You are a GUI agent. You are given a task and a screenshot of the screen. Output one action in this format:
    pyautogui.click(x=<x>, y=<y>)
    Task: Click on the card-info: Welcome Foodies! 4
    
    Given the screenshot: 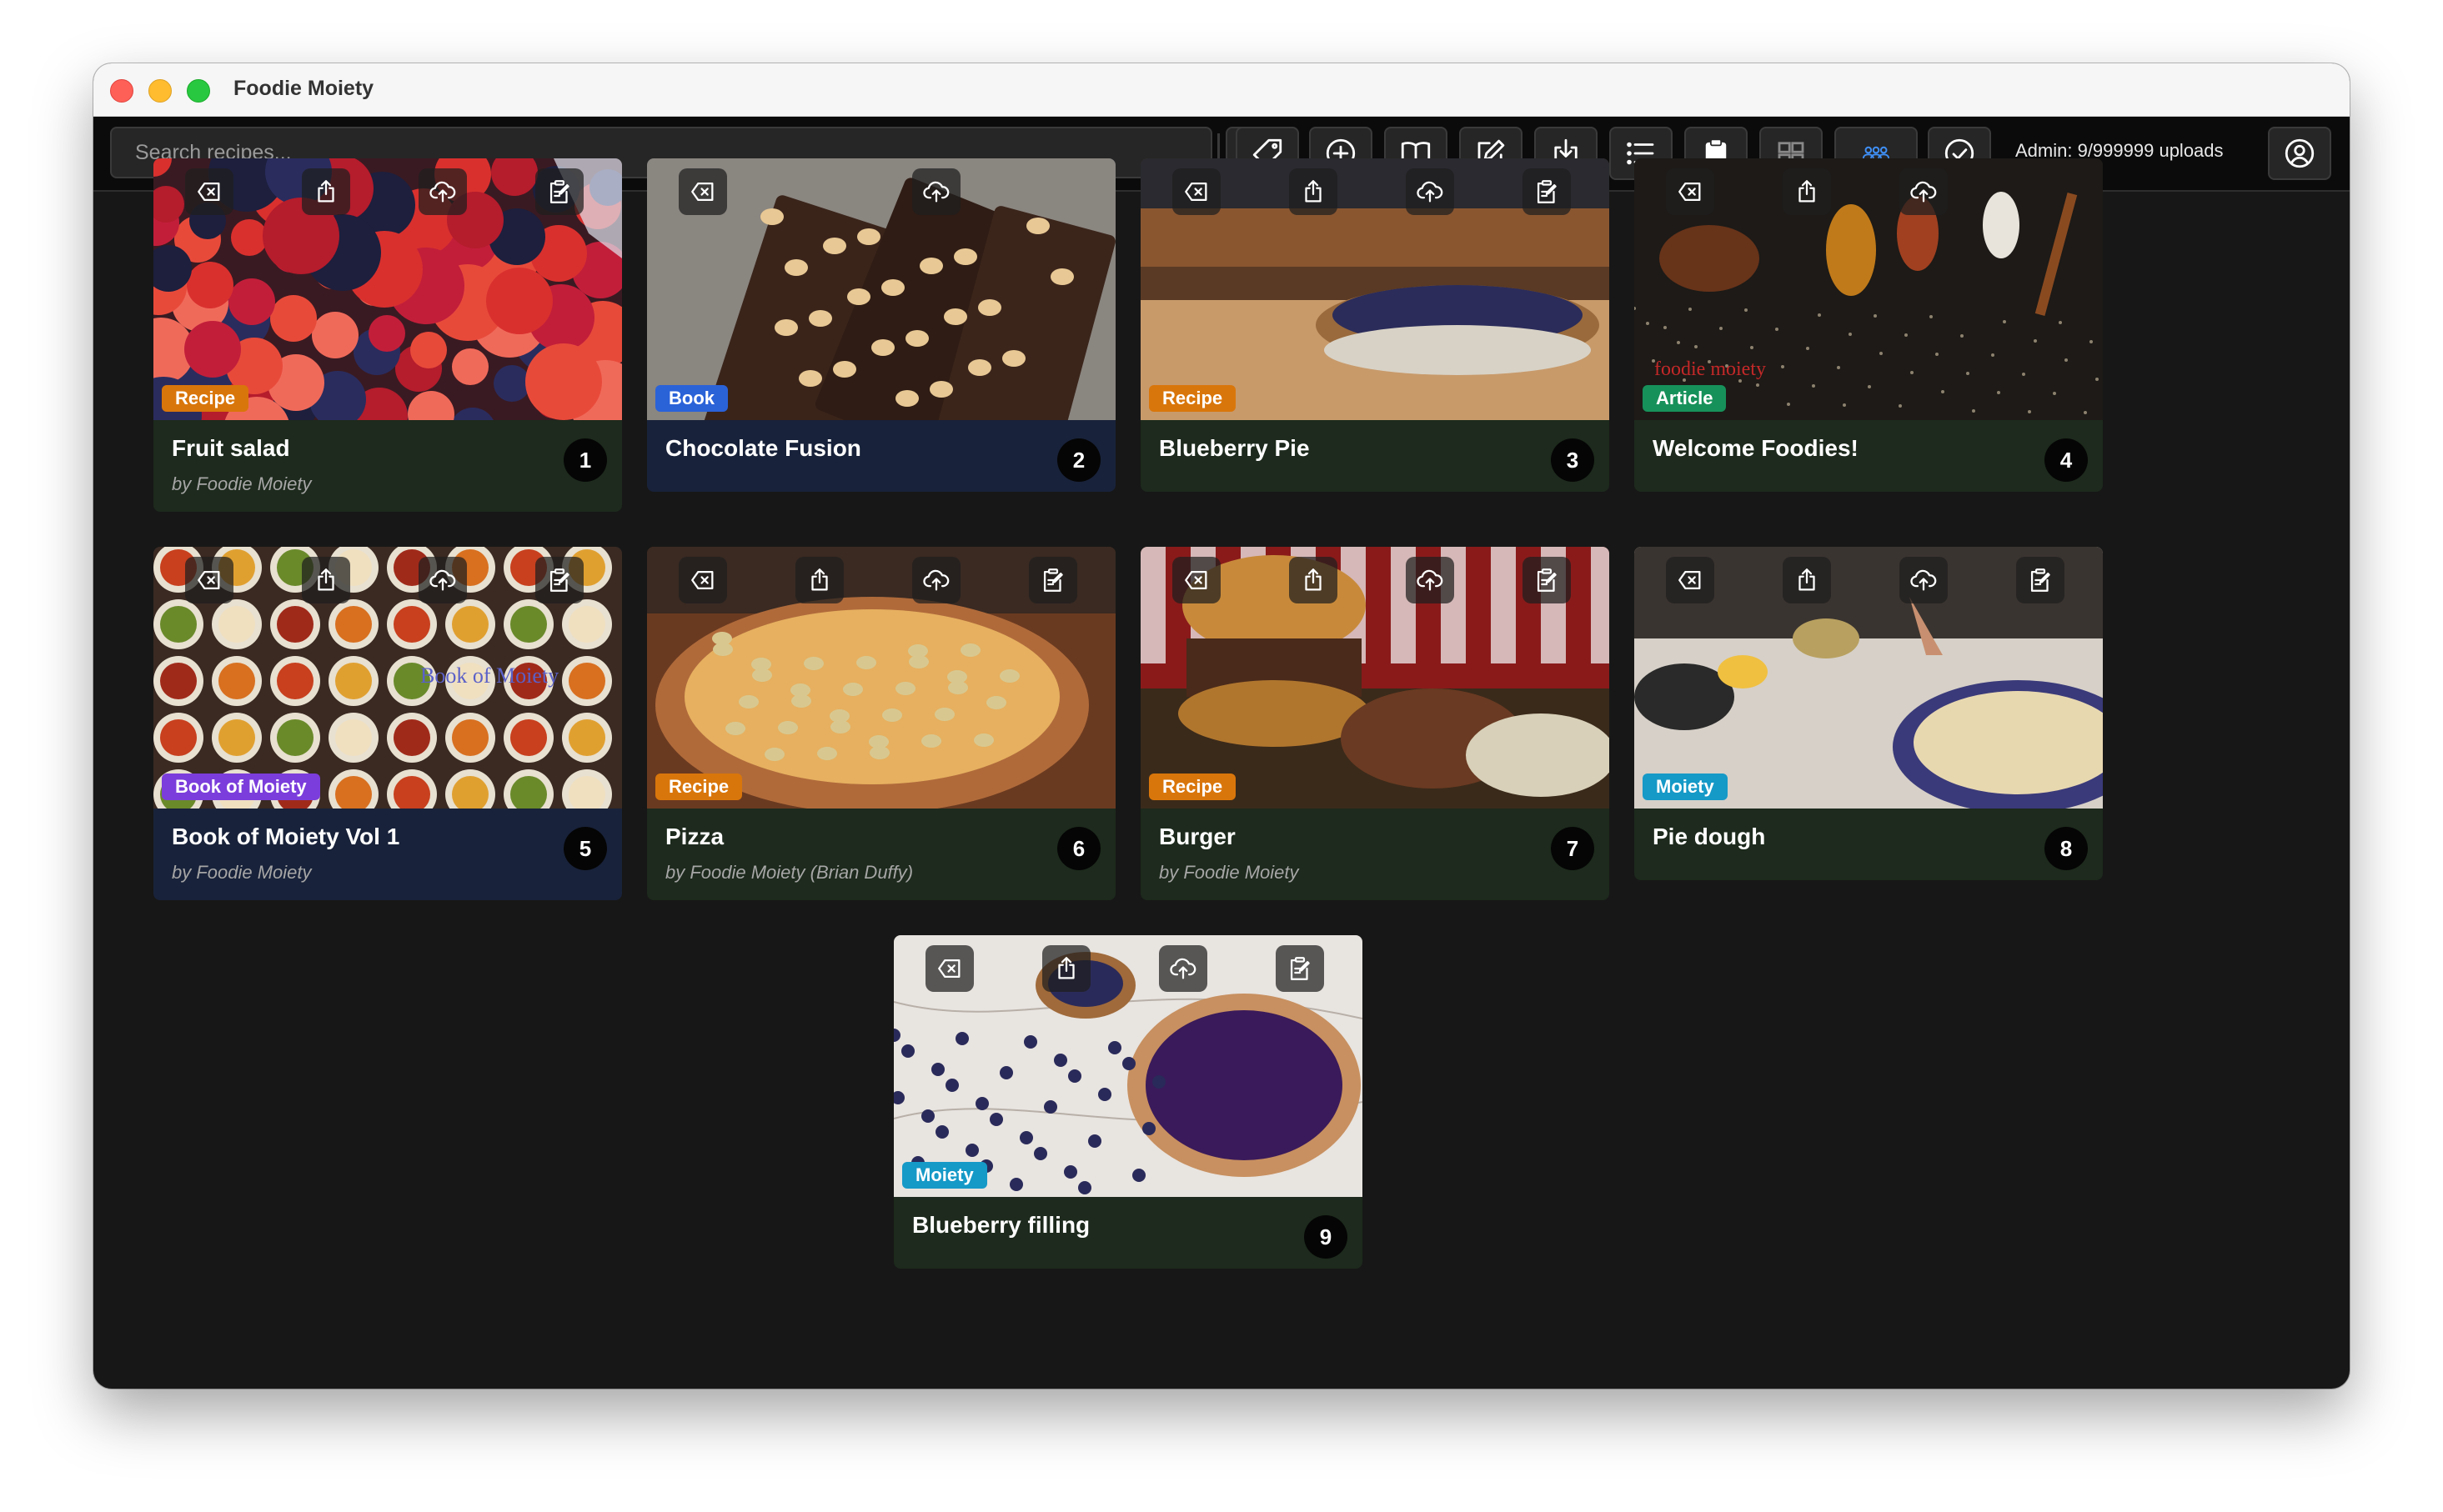 What is the action you would take?
    pyautogui.click(x=1869, y=456)
    